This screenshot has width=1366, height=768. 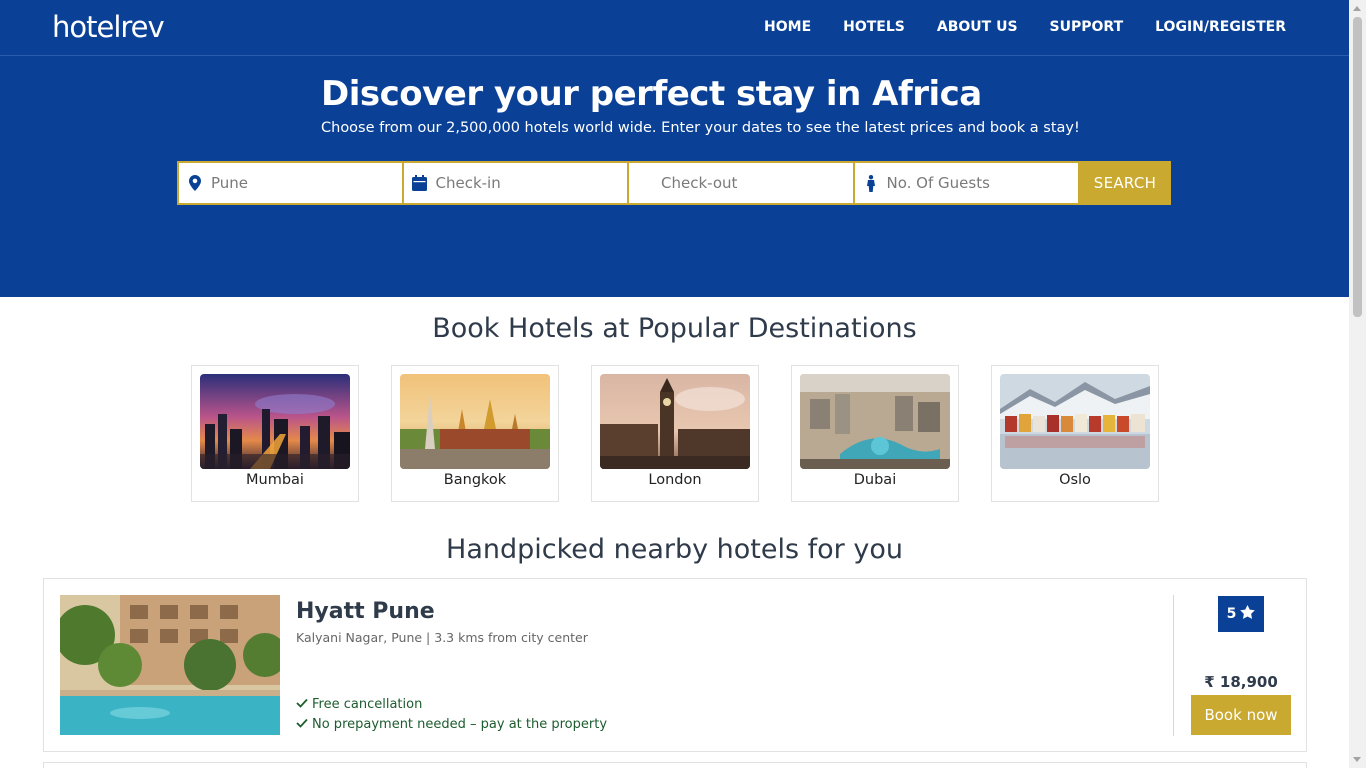 What do you see at coordinates (1125, 183) in the screenshot?
I see `search-button: SEARCH` at bounding box center [1125, 183].